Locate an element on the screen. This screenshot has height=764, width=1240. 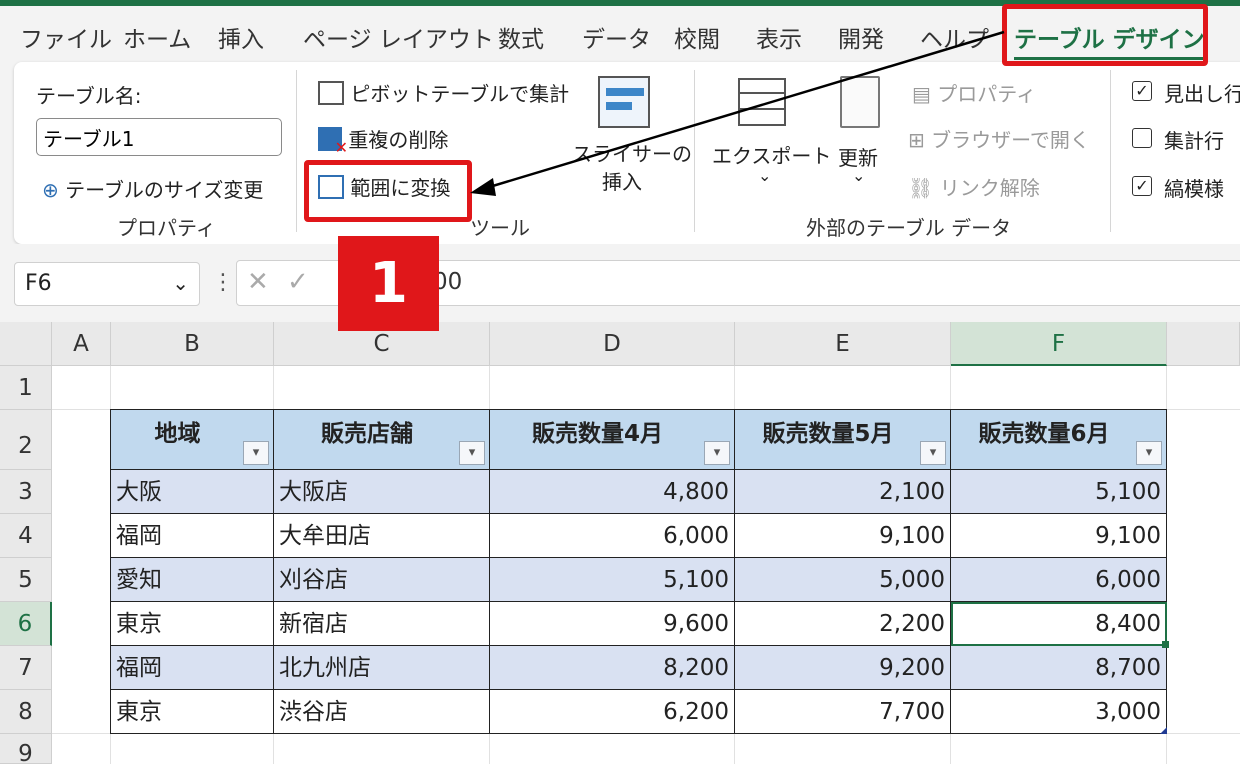
tab-review: 校閲 is located at coordinates (697, 37).